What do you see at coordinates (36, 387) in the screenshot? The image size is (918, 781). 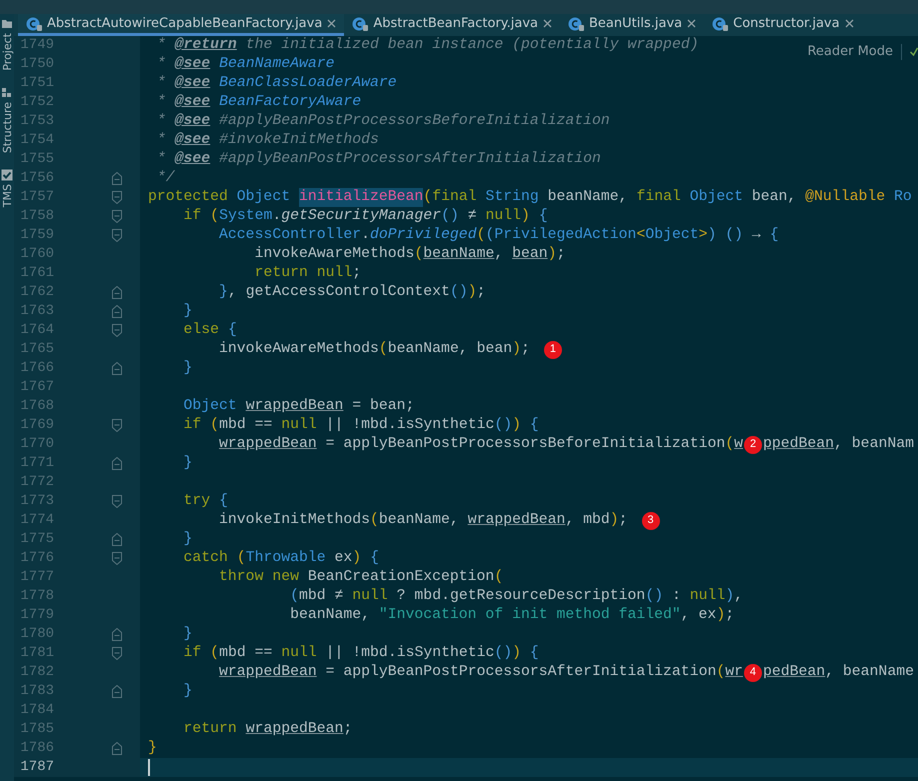 I see `line-number: 1767` at bounding box center [36, 387].